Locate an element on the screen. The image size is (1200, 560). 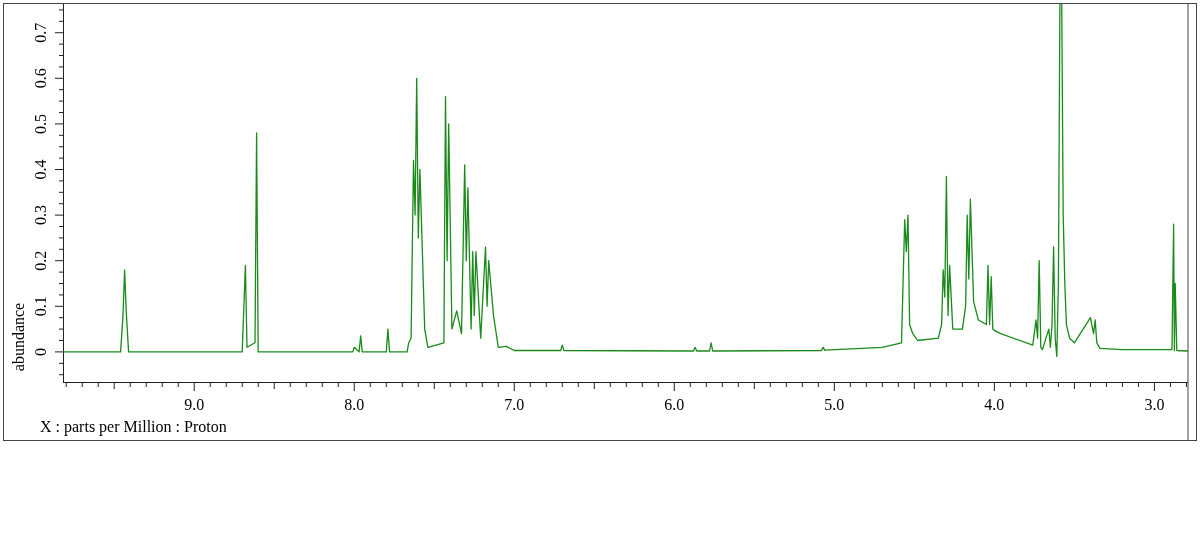
tick-label: 4.0 is located at coordinates (994, 404).